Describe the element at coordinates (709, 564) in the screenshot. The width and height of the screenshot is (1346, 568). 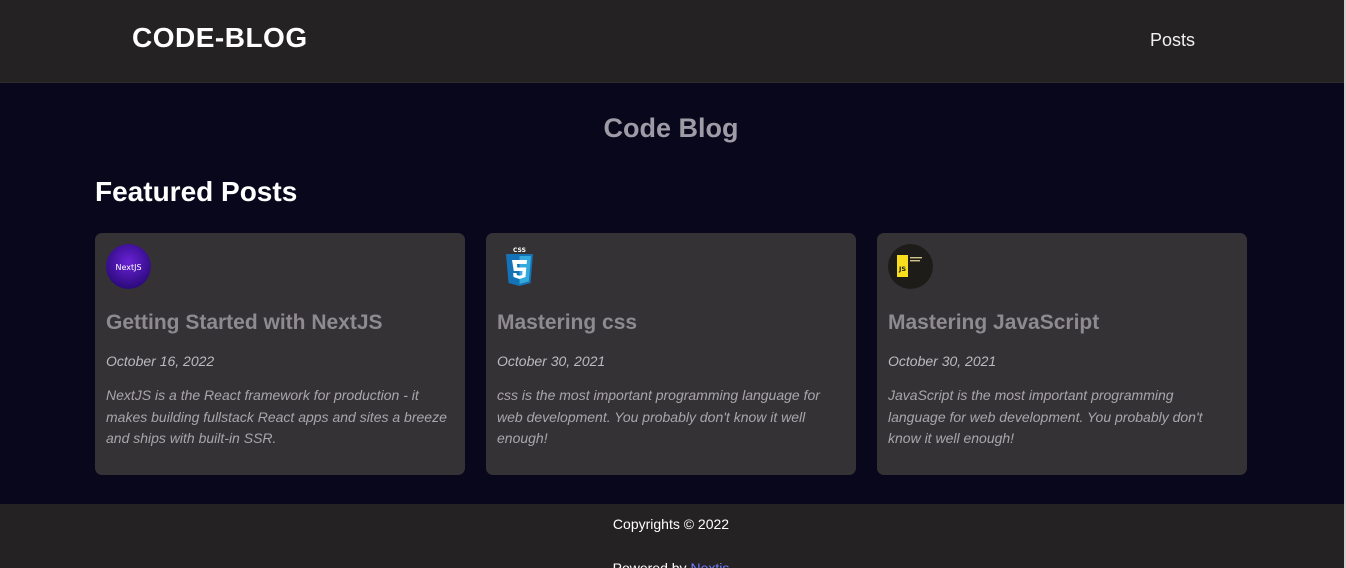
I see `nextjs-link: Nextjs` at that location.